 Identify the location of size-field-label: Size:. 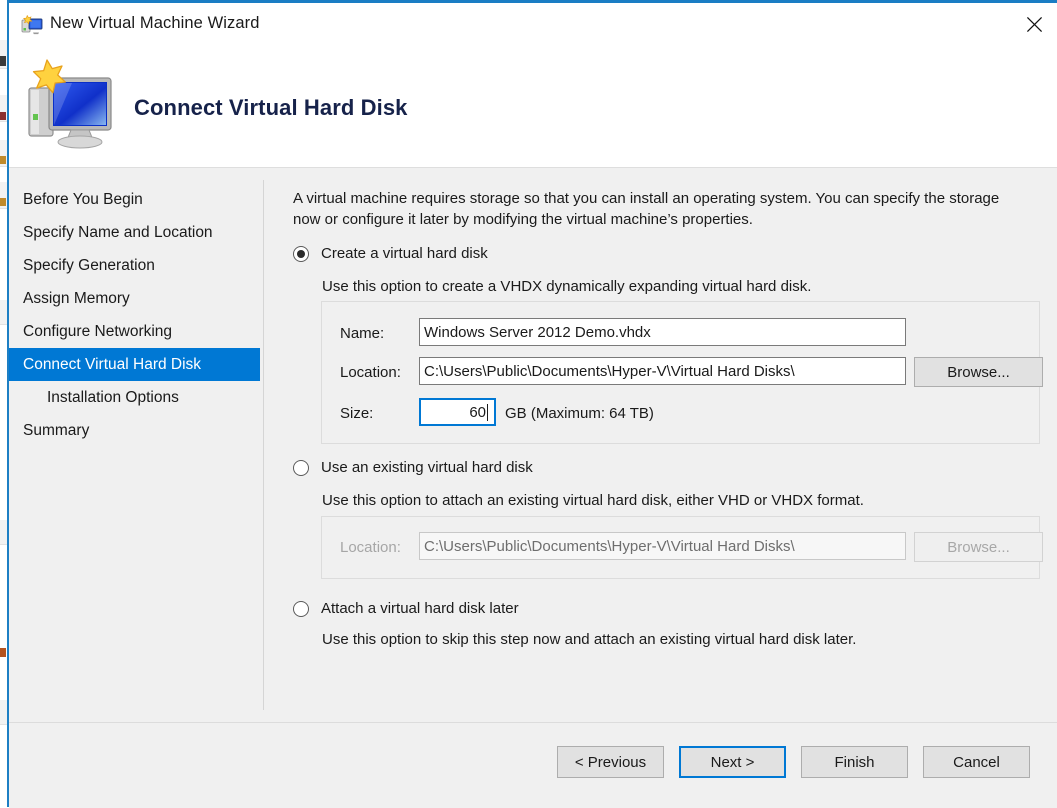
(357, 413).